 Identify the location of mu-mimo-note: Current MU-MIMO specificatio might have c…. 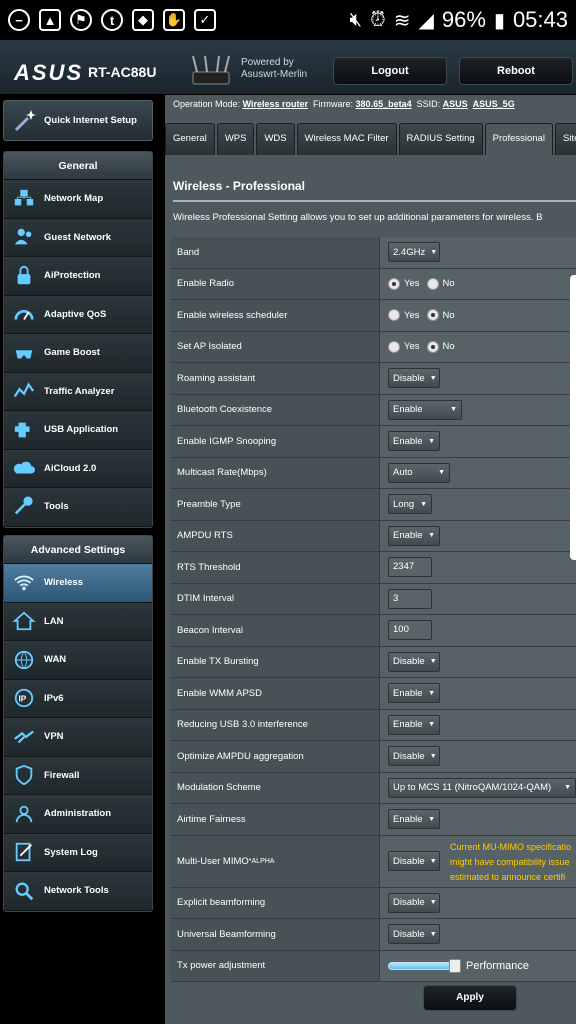
(511, 861).